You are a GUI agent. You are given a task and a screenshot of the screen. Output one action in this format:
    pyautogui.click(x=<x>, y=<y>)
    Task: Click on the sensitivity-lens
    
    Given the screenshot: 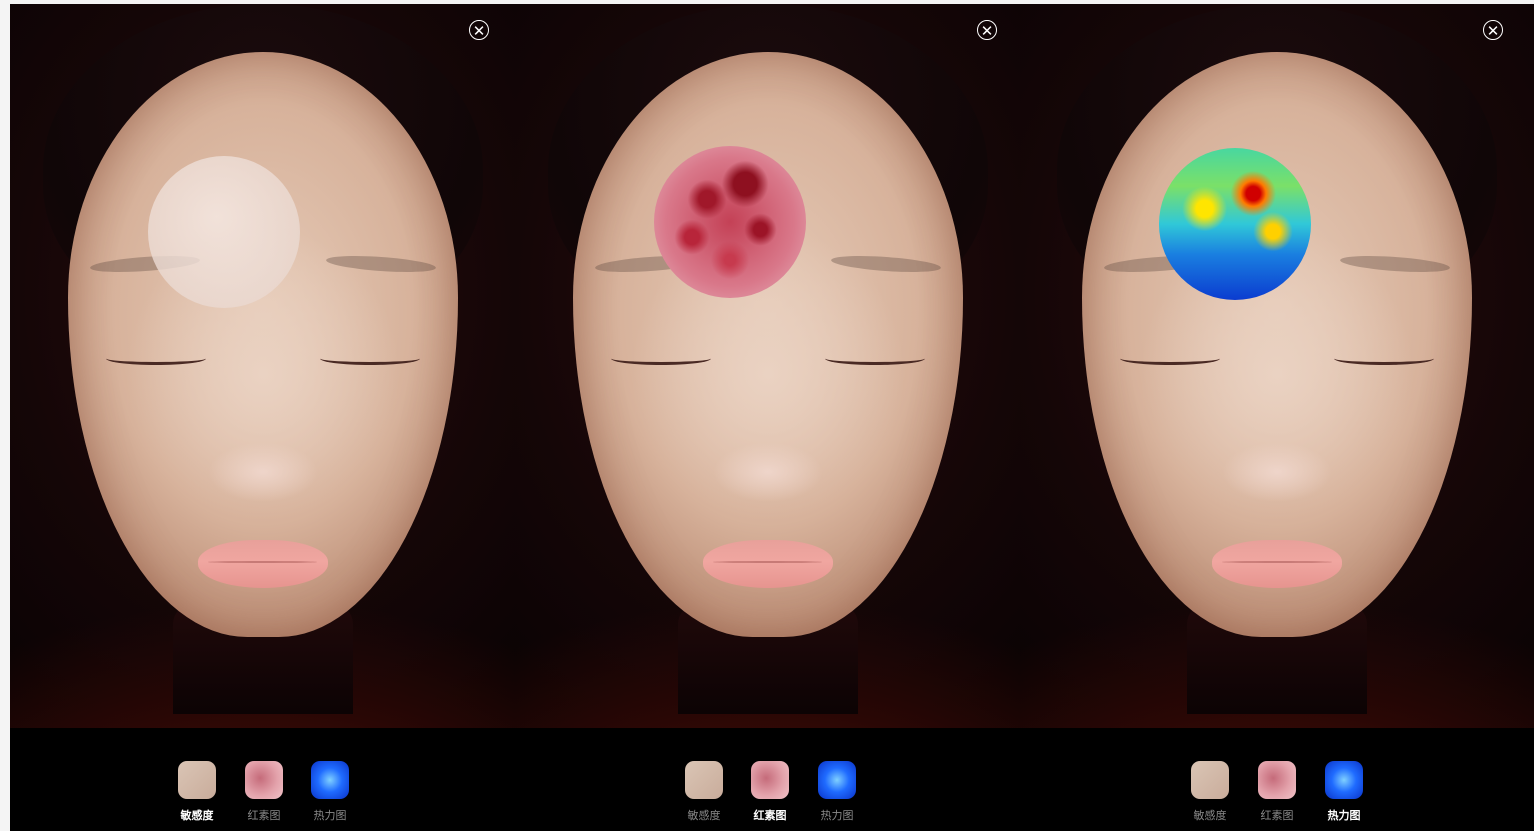 What is the action you would take?
    pyautogui.click(x=224, y=232)
    